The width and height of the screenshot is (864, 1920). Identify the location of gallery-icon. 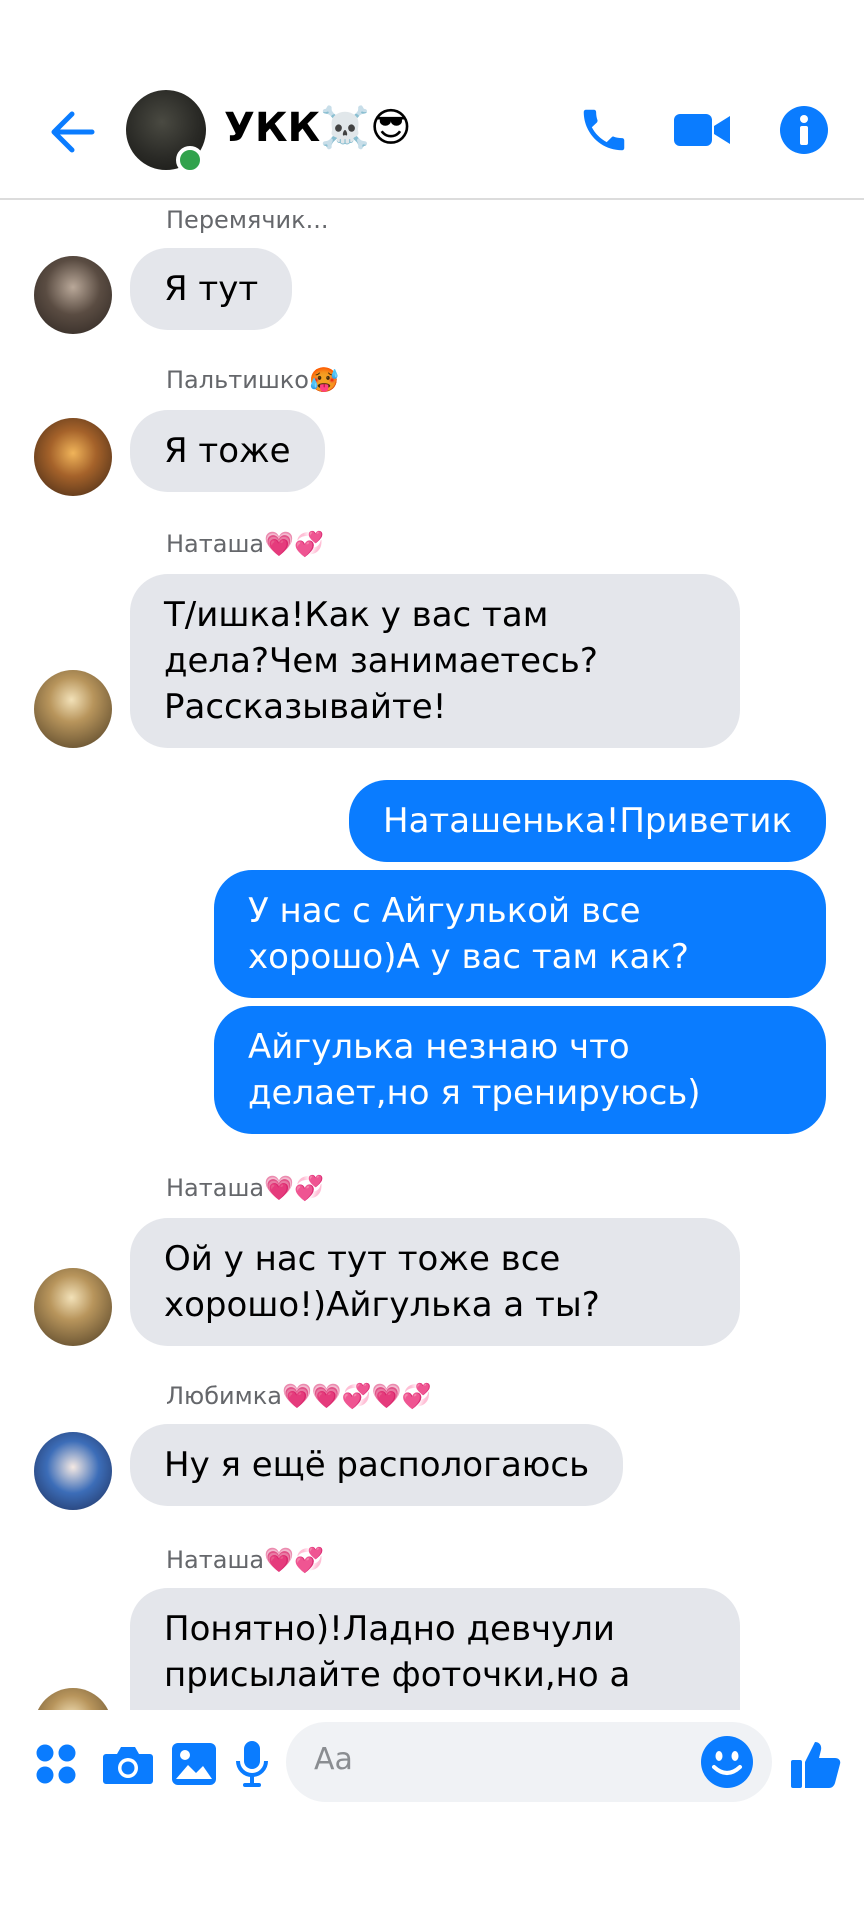
(194, 1764).